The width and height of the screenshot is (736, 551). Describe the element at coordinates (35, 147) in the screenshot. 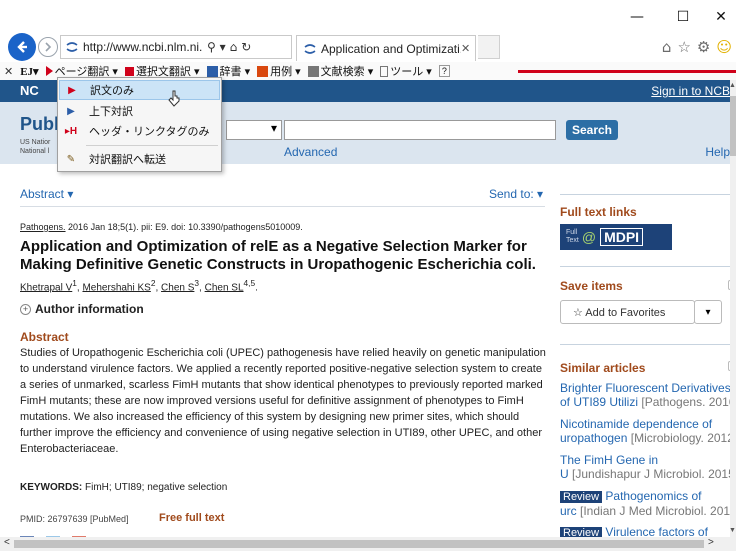

I see `nlm-text: US Natior National l` at that location.